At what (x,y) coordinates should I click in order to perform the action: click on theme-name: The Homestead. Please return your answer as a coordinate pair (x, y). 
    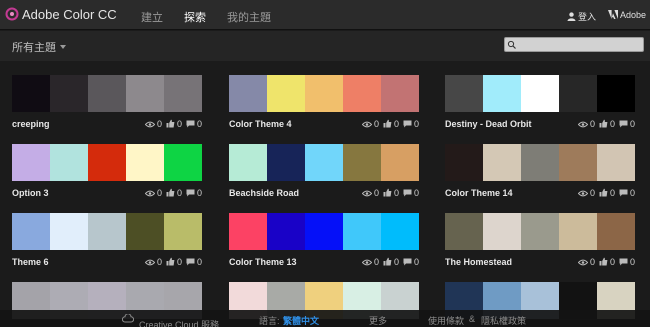
    Looking at the image, I should click on (478, 262).